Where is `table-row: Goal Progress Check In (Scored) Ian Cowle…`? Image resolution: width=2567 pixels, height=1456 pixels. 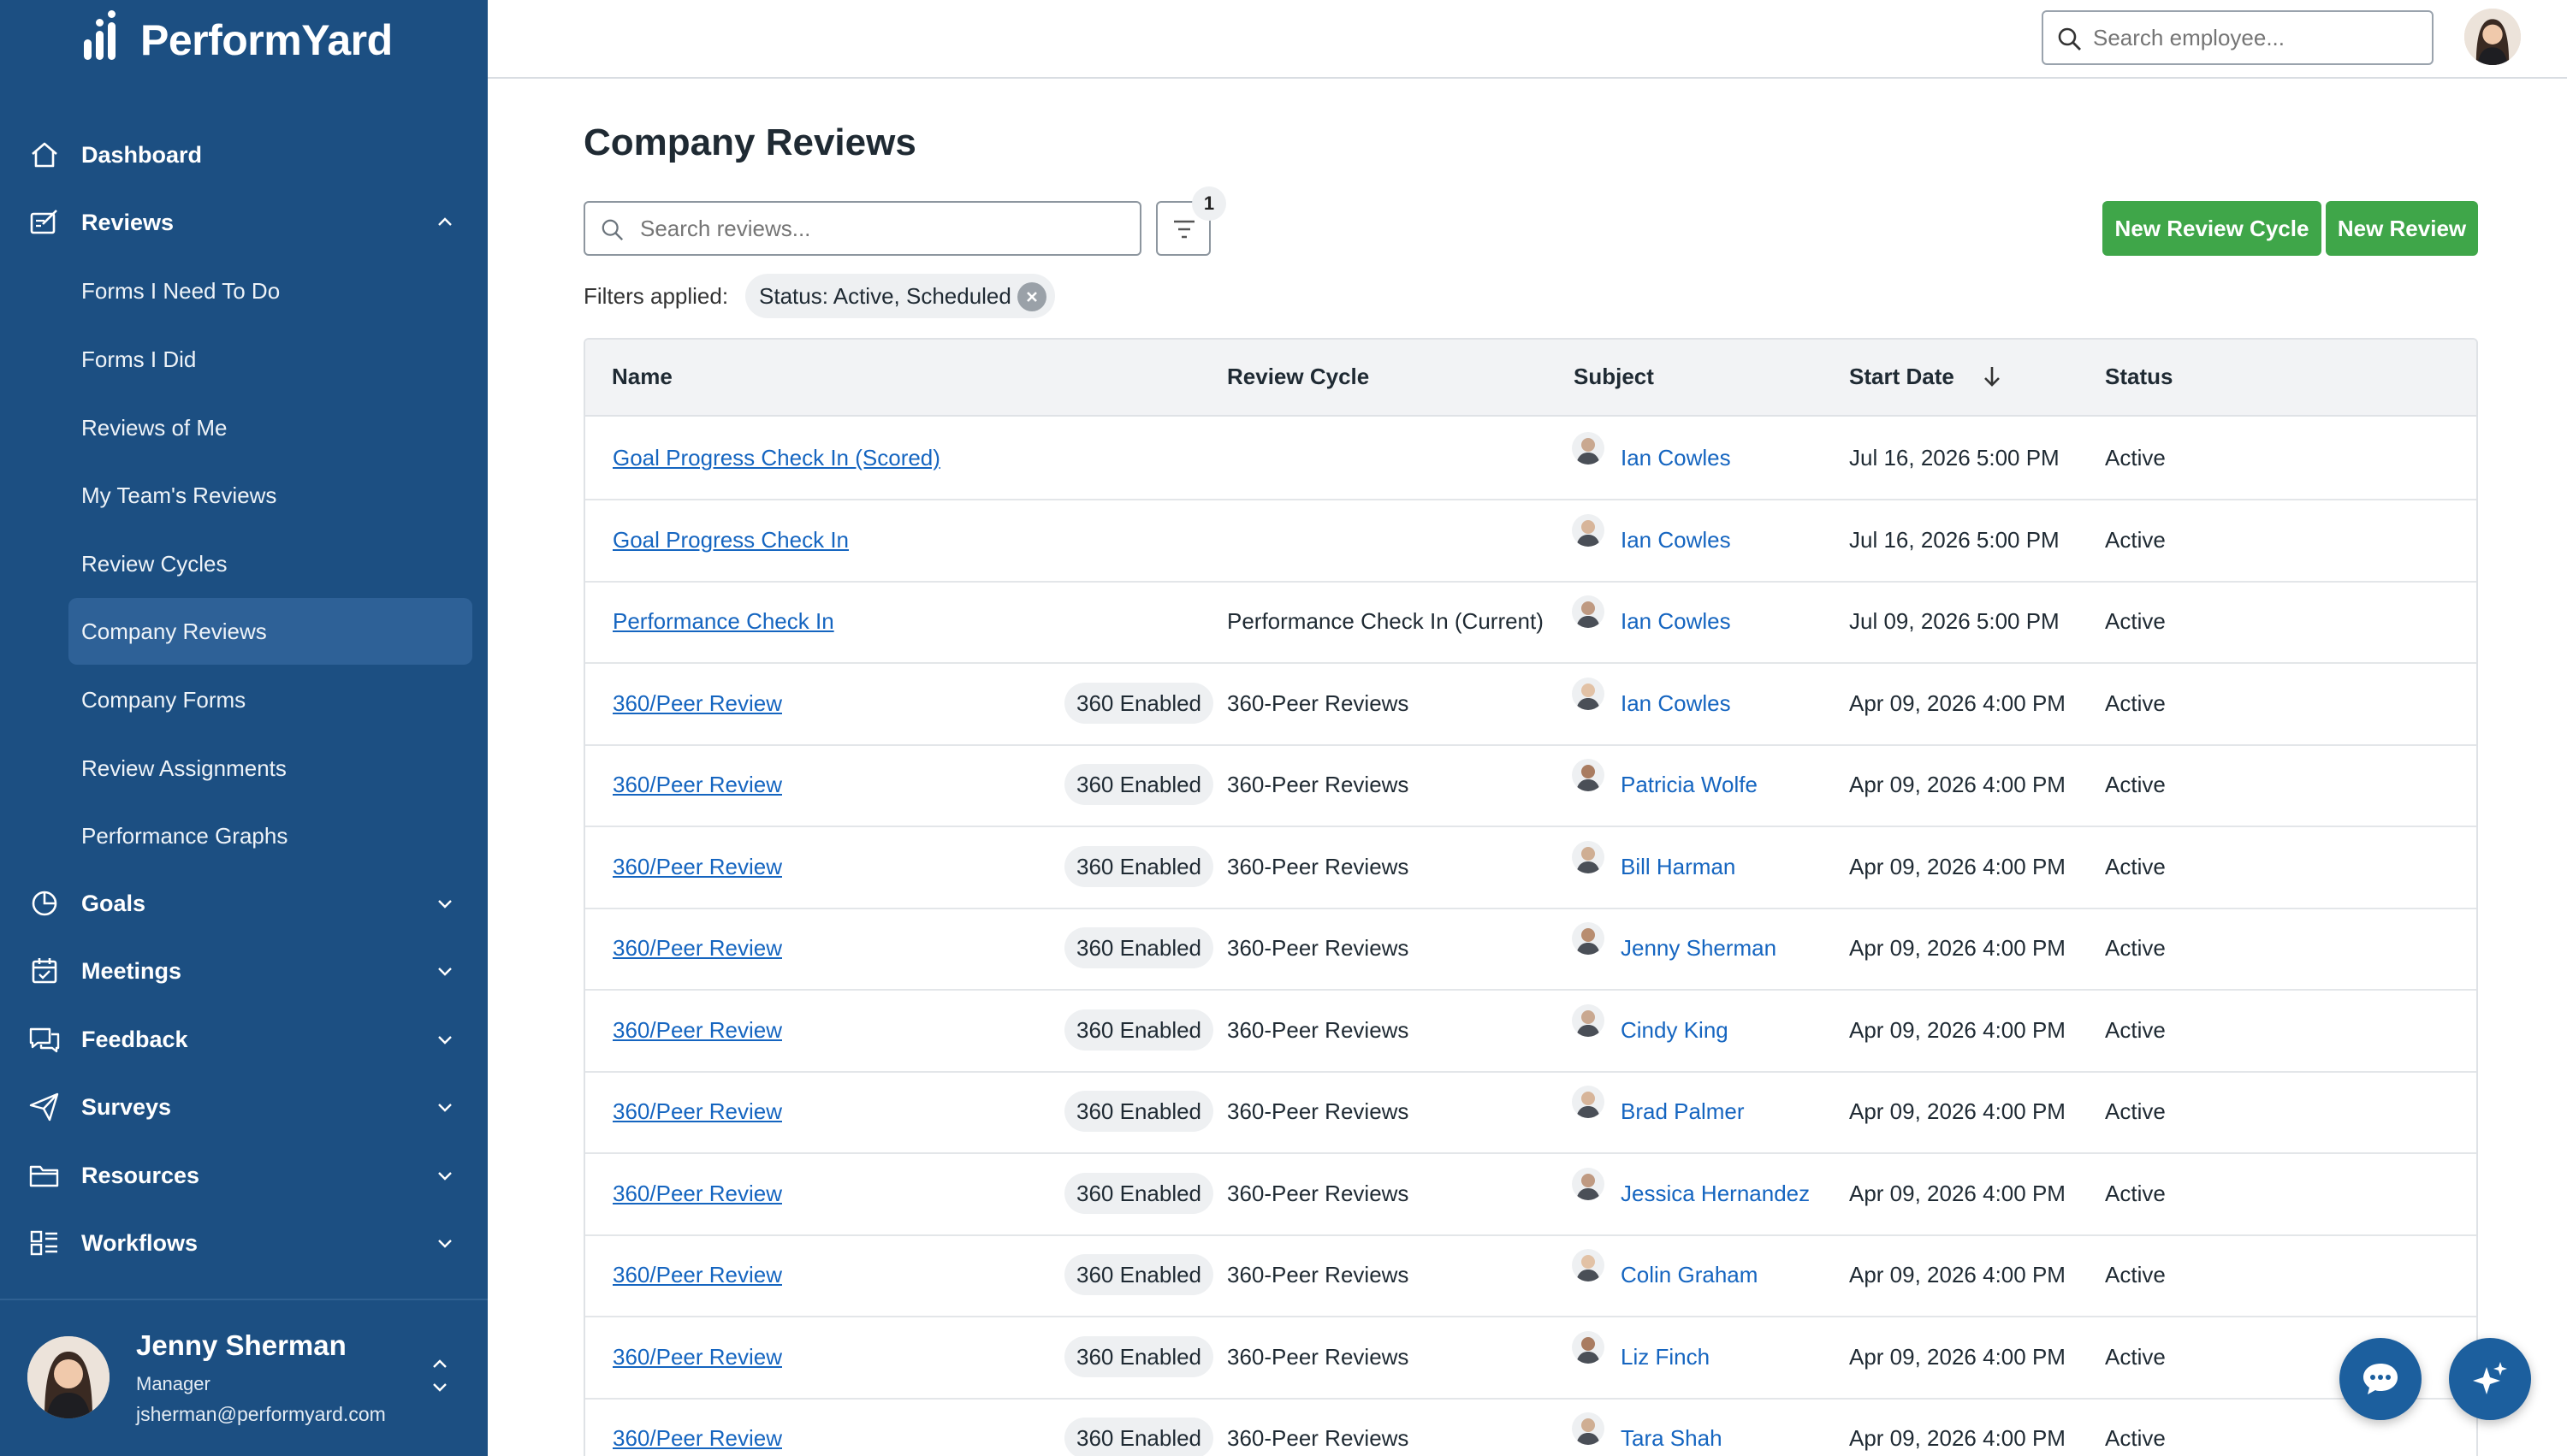
table-row: Goal Progress Check In (Scored) Ian Cowle… is located at coordinates (1530, 459).